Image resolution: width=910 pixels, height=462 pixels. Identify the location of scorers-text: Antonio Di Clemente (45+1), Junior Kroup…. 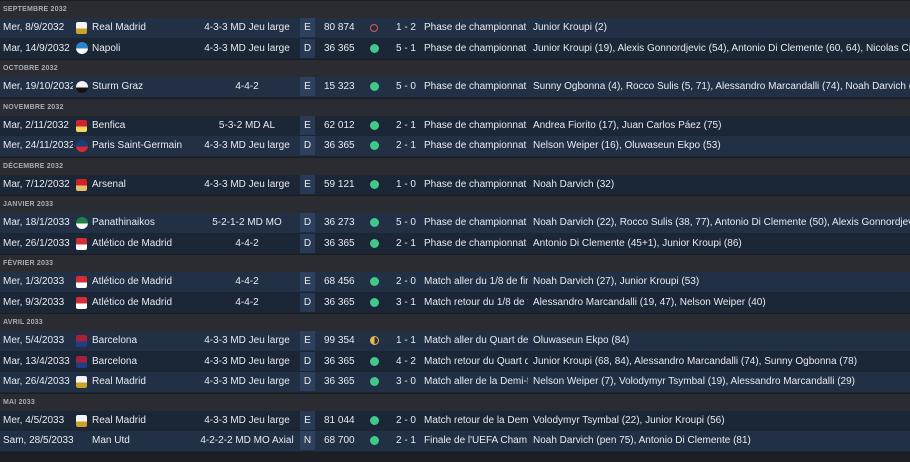
(637, 243).